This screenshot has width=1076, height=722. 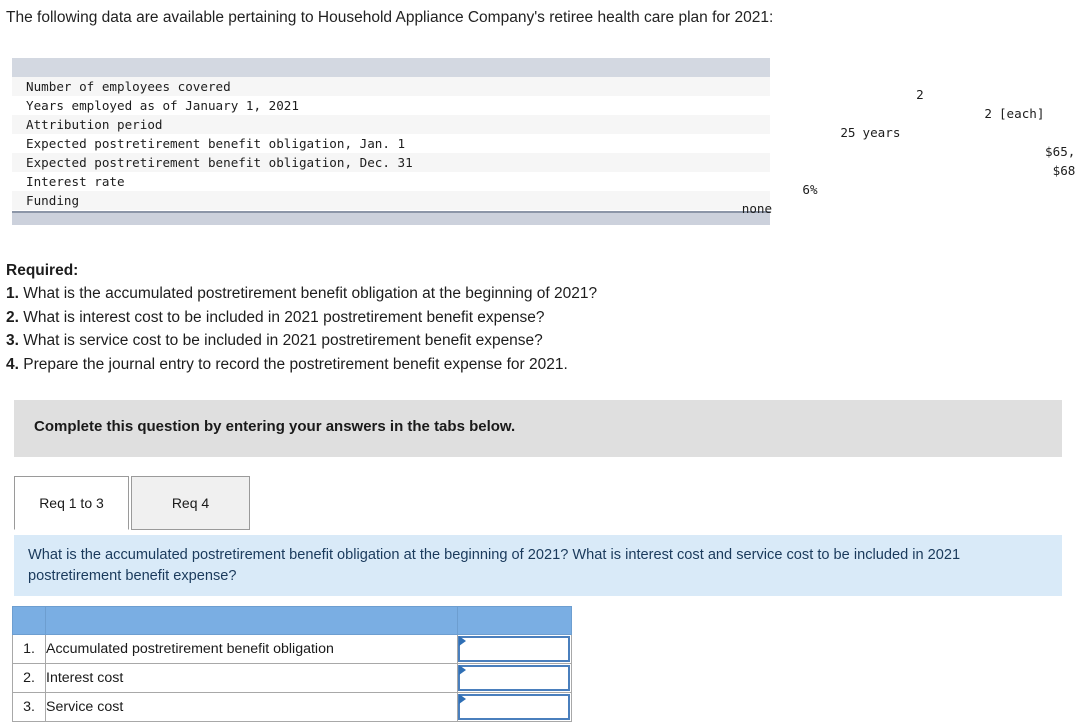 I want to click on required-item-number: 3., so click(x=12, y=341).